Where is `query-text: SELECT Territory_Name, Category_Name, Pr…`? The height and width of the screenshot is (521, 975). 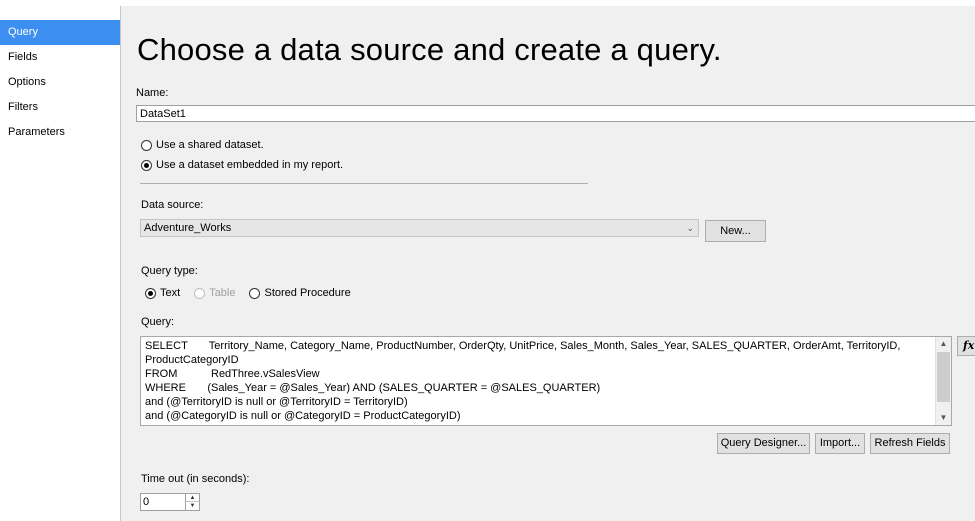
query-text: SELECT Territory_Name, Category_Name, Pr… is located at coordinates (539, 381).